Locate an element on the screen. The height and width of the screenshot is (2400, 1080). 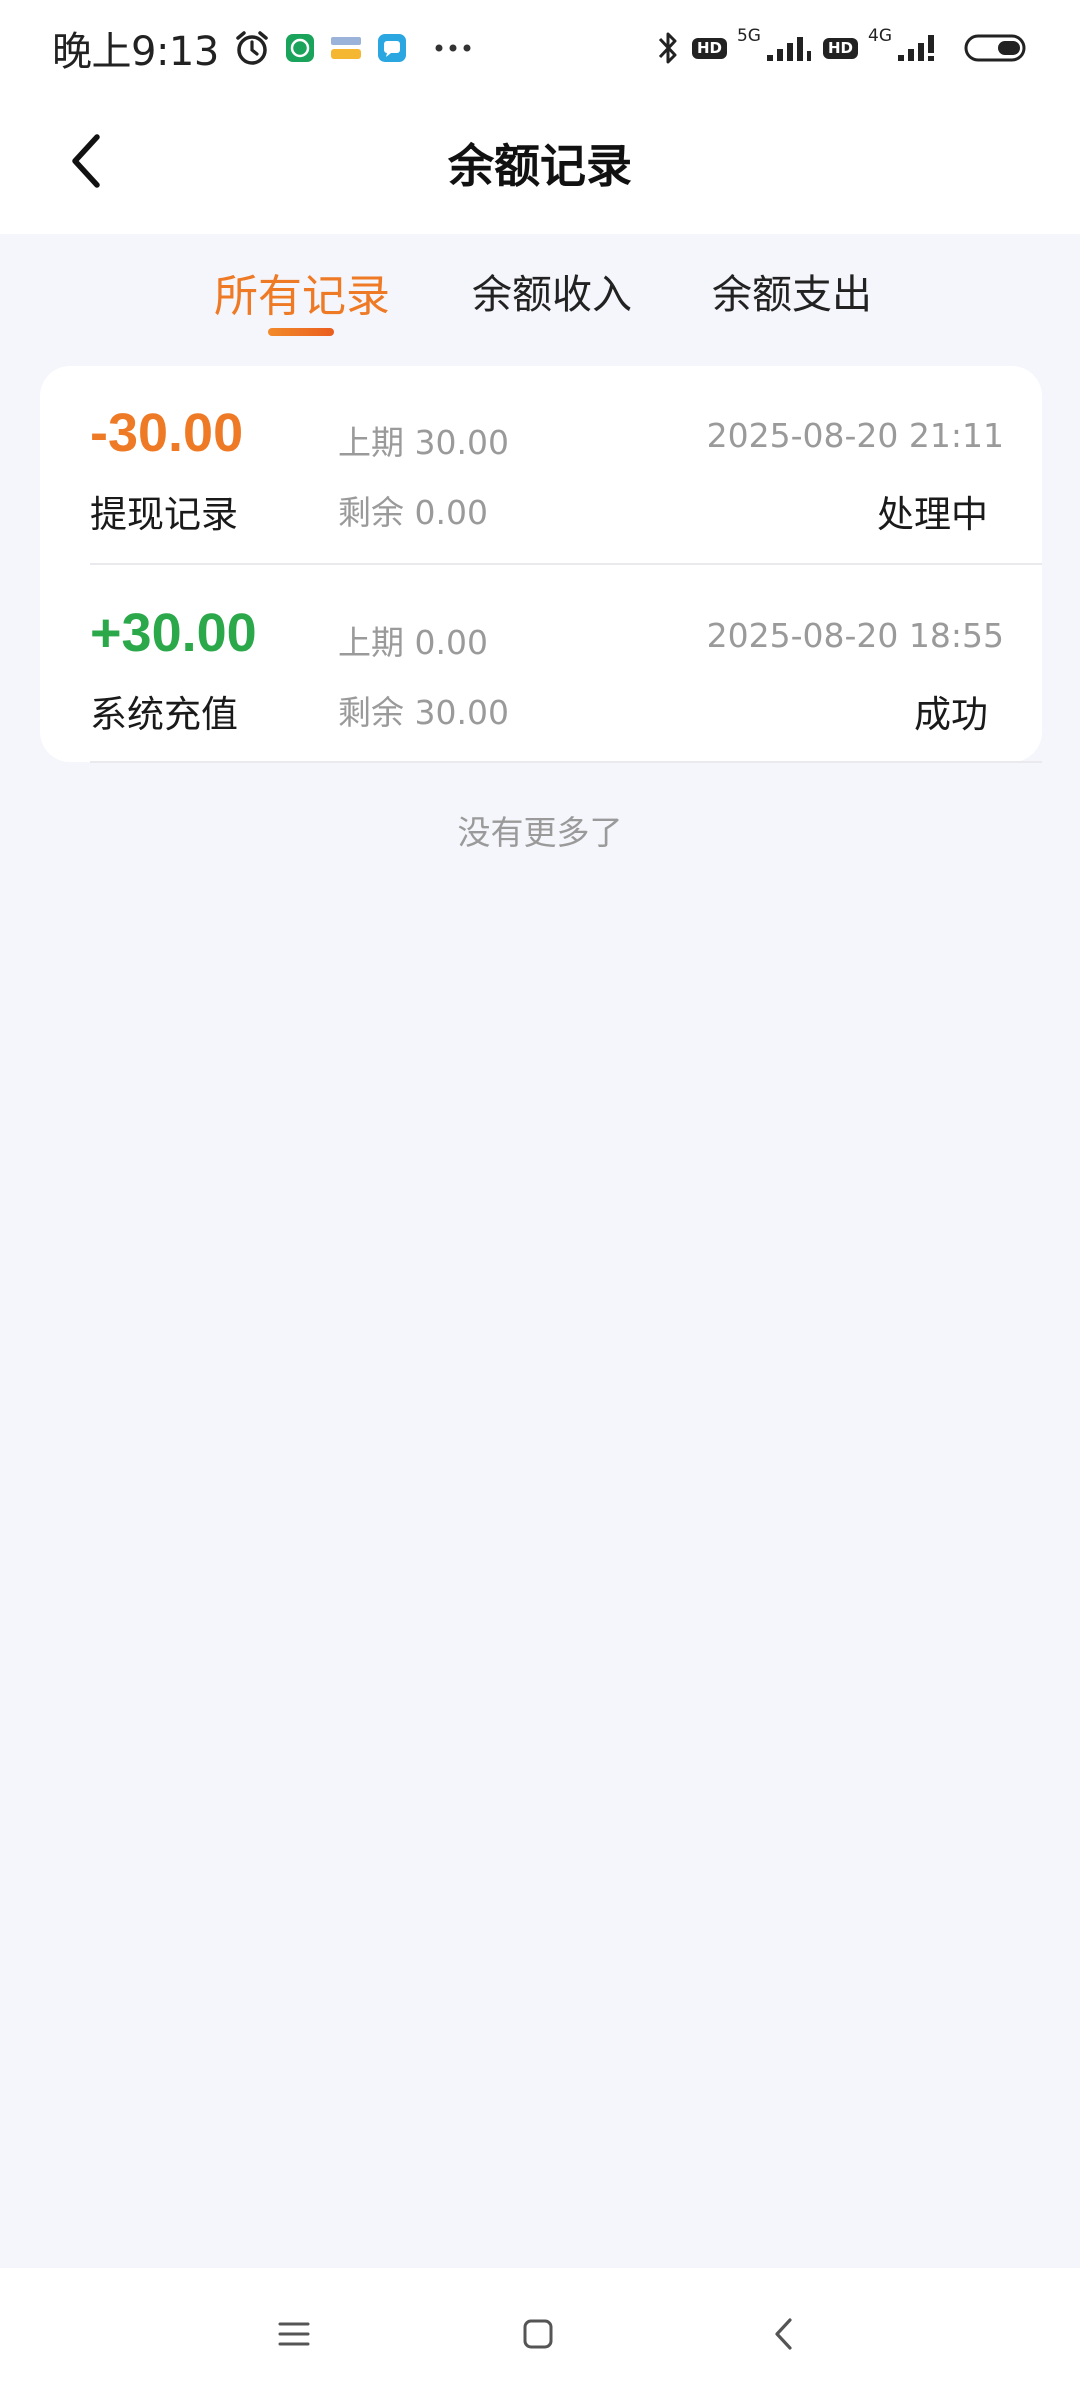
tab-active-indicator is located at coordinates (301, 332).